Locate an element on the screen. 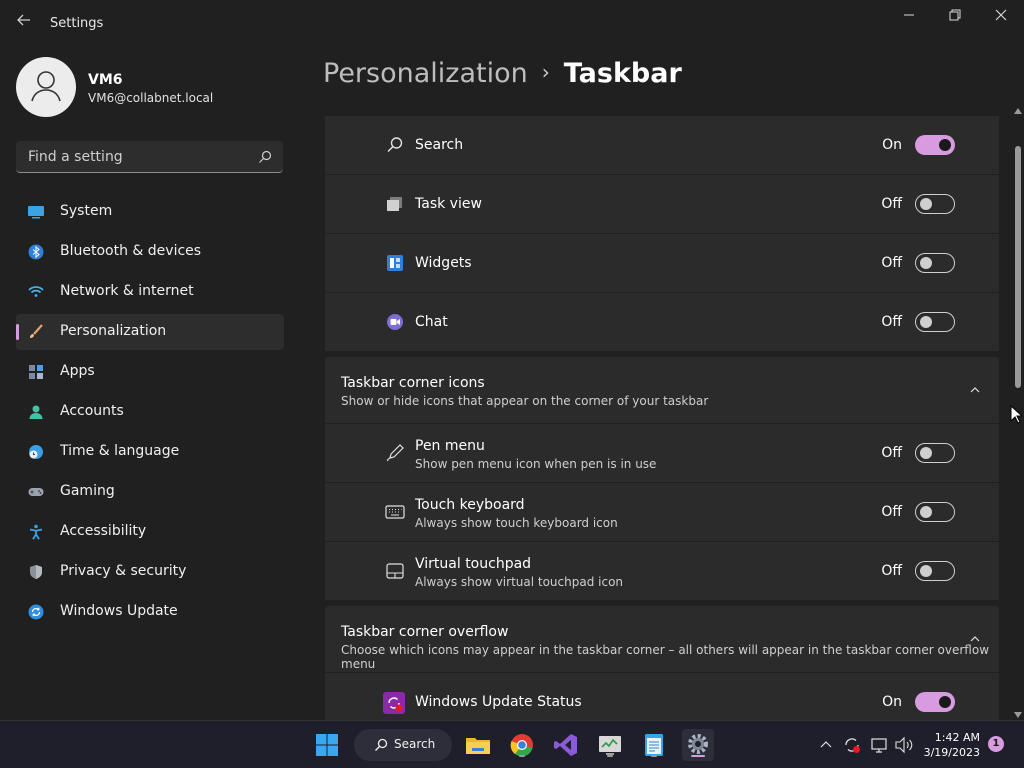  sidebar-item-bluetooth: Bluetooth & devices is located at coordinates (150, 252).